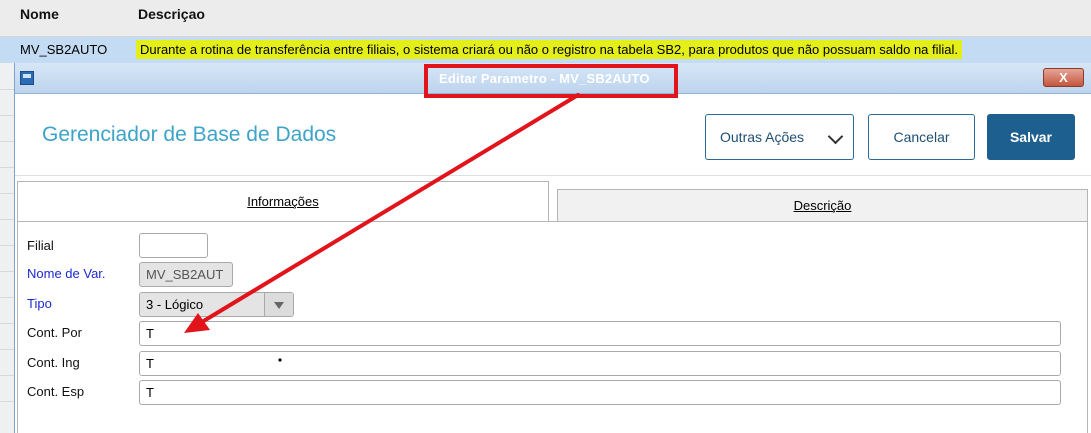 The height and width of the screenshot is (433, 1091). What do you see at coordinates (27, 78) in the screenshot?
I see `app-window-icon` at bounding box center [27, 78].